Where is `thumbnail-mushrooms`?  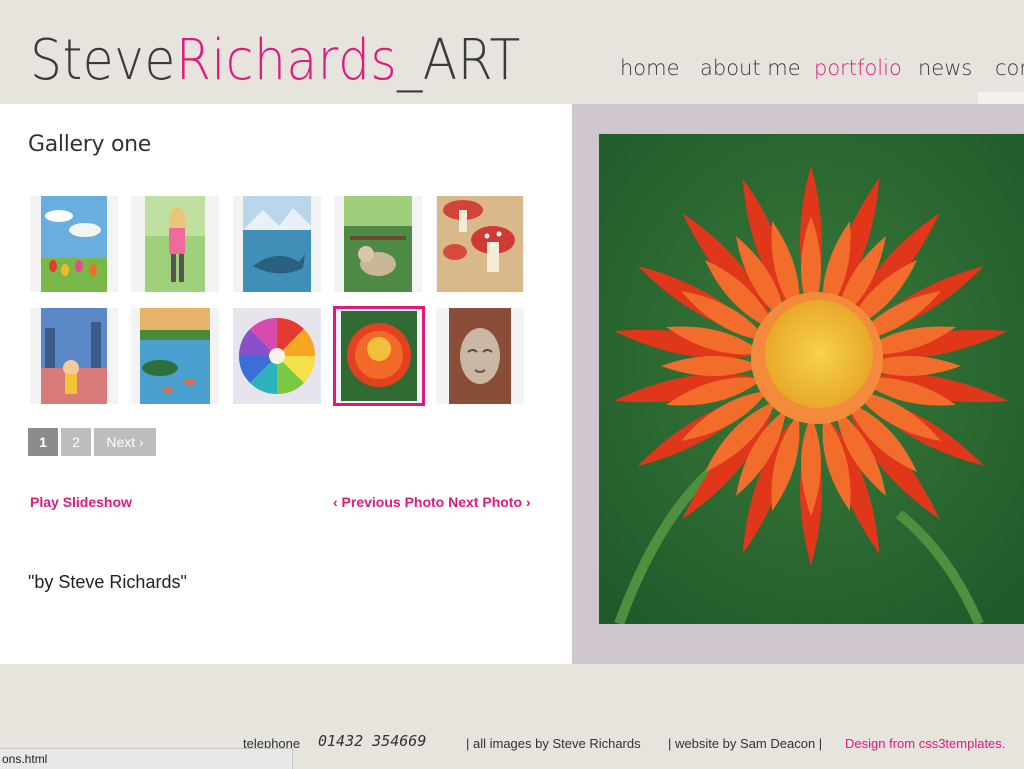 thumbnail-mushrooms is located at coordinates (480, 244).